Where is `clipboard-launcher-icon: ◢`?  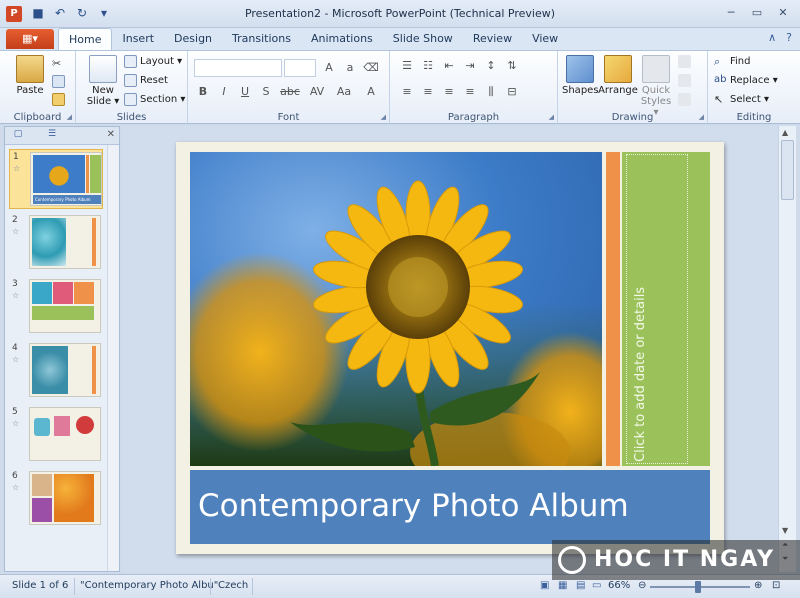
clipboard-launcher-icon: ◢ is located at coordinates (69, 117).